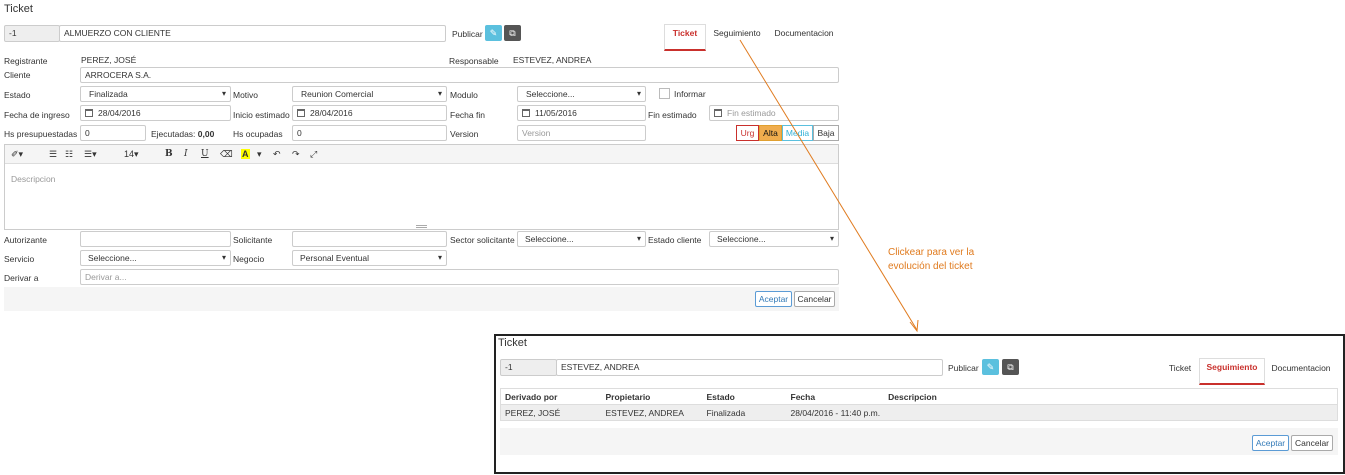 The height and width of the screenshot is (475, 1345). I want to click on popup-edit-button: ✎, so click(990, 367).